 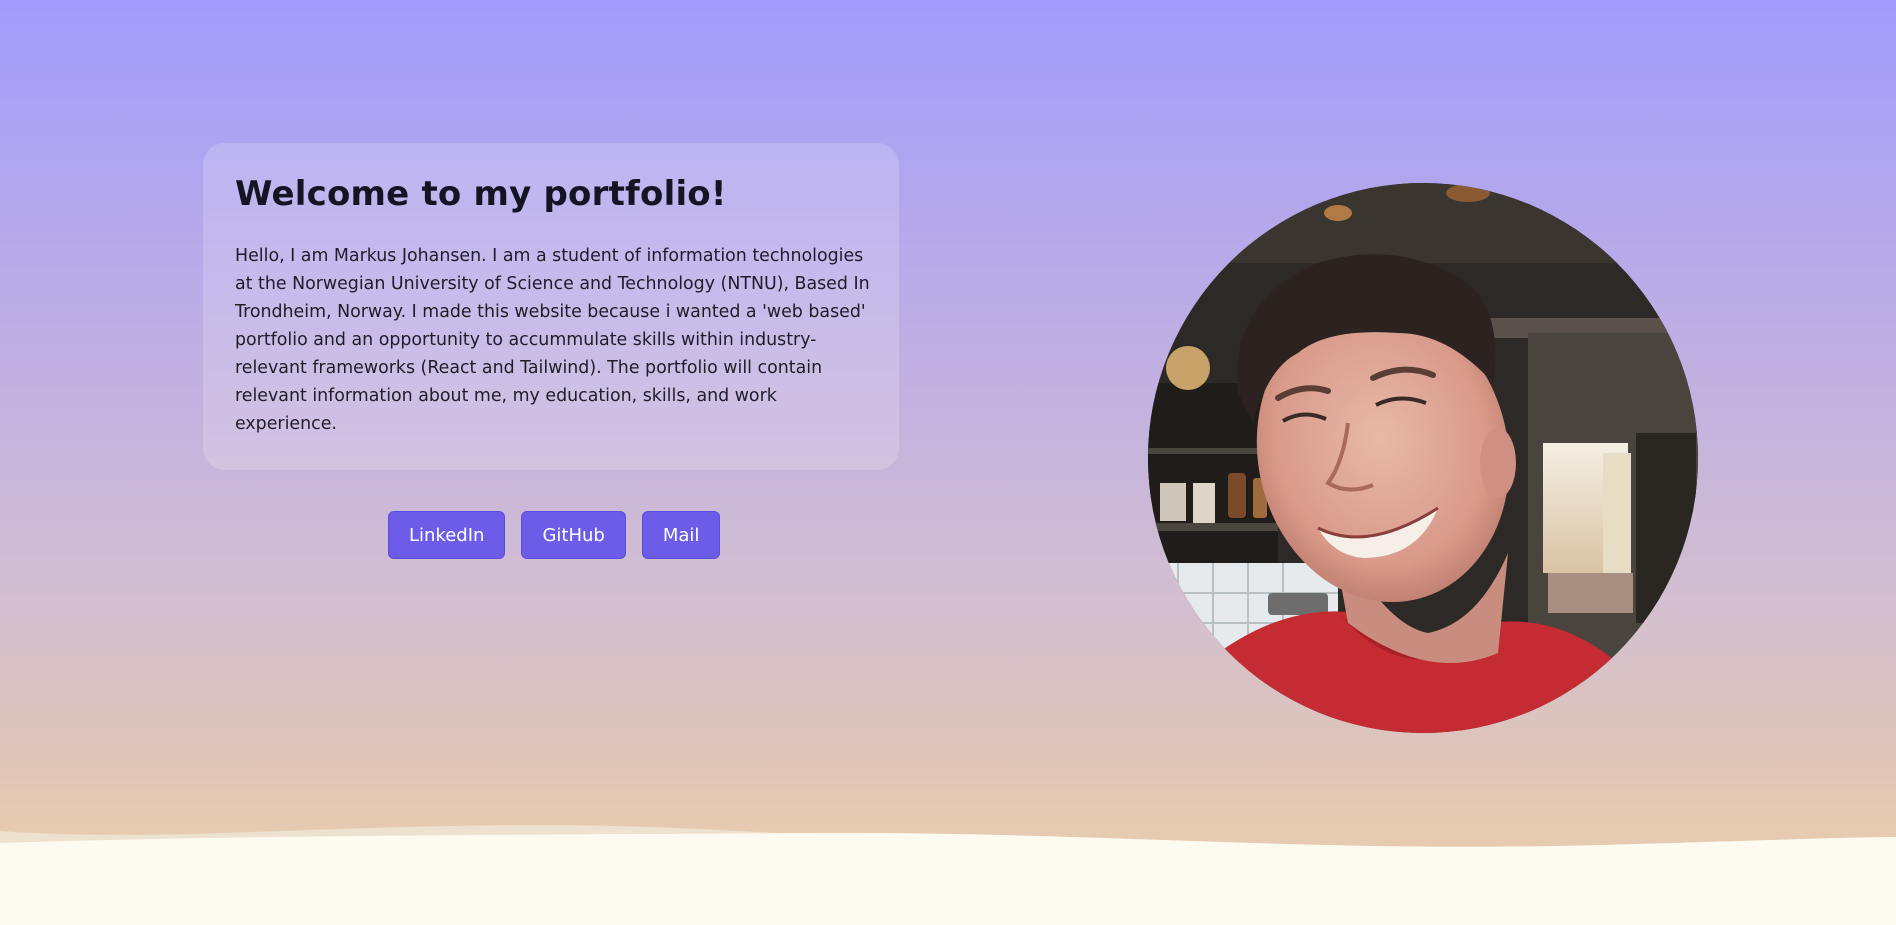 I want to click on mail-button: Mail, so click(x=681, y=535).